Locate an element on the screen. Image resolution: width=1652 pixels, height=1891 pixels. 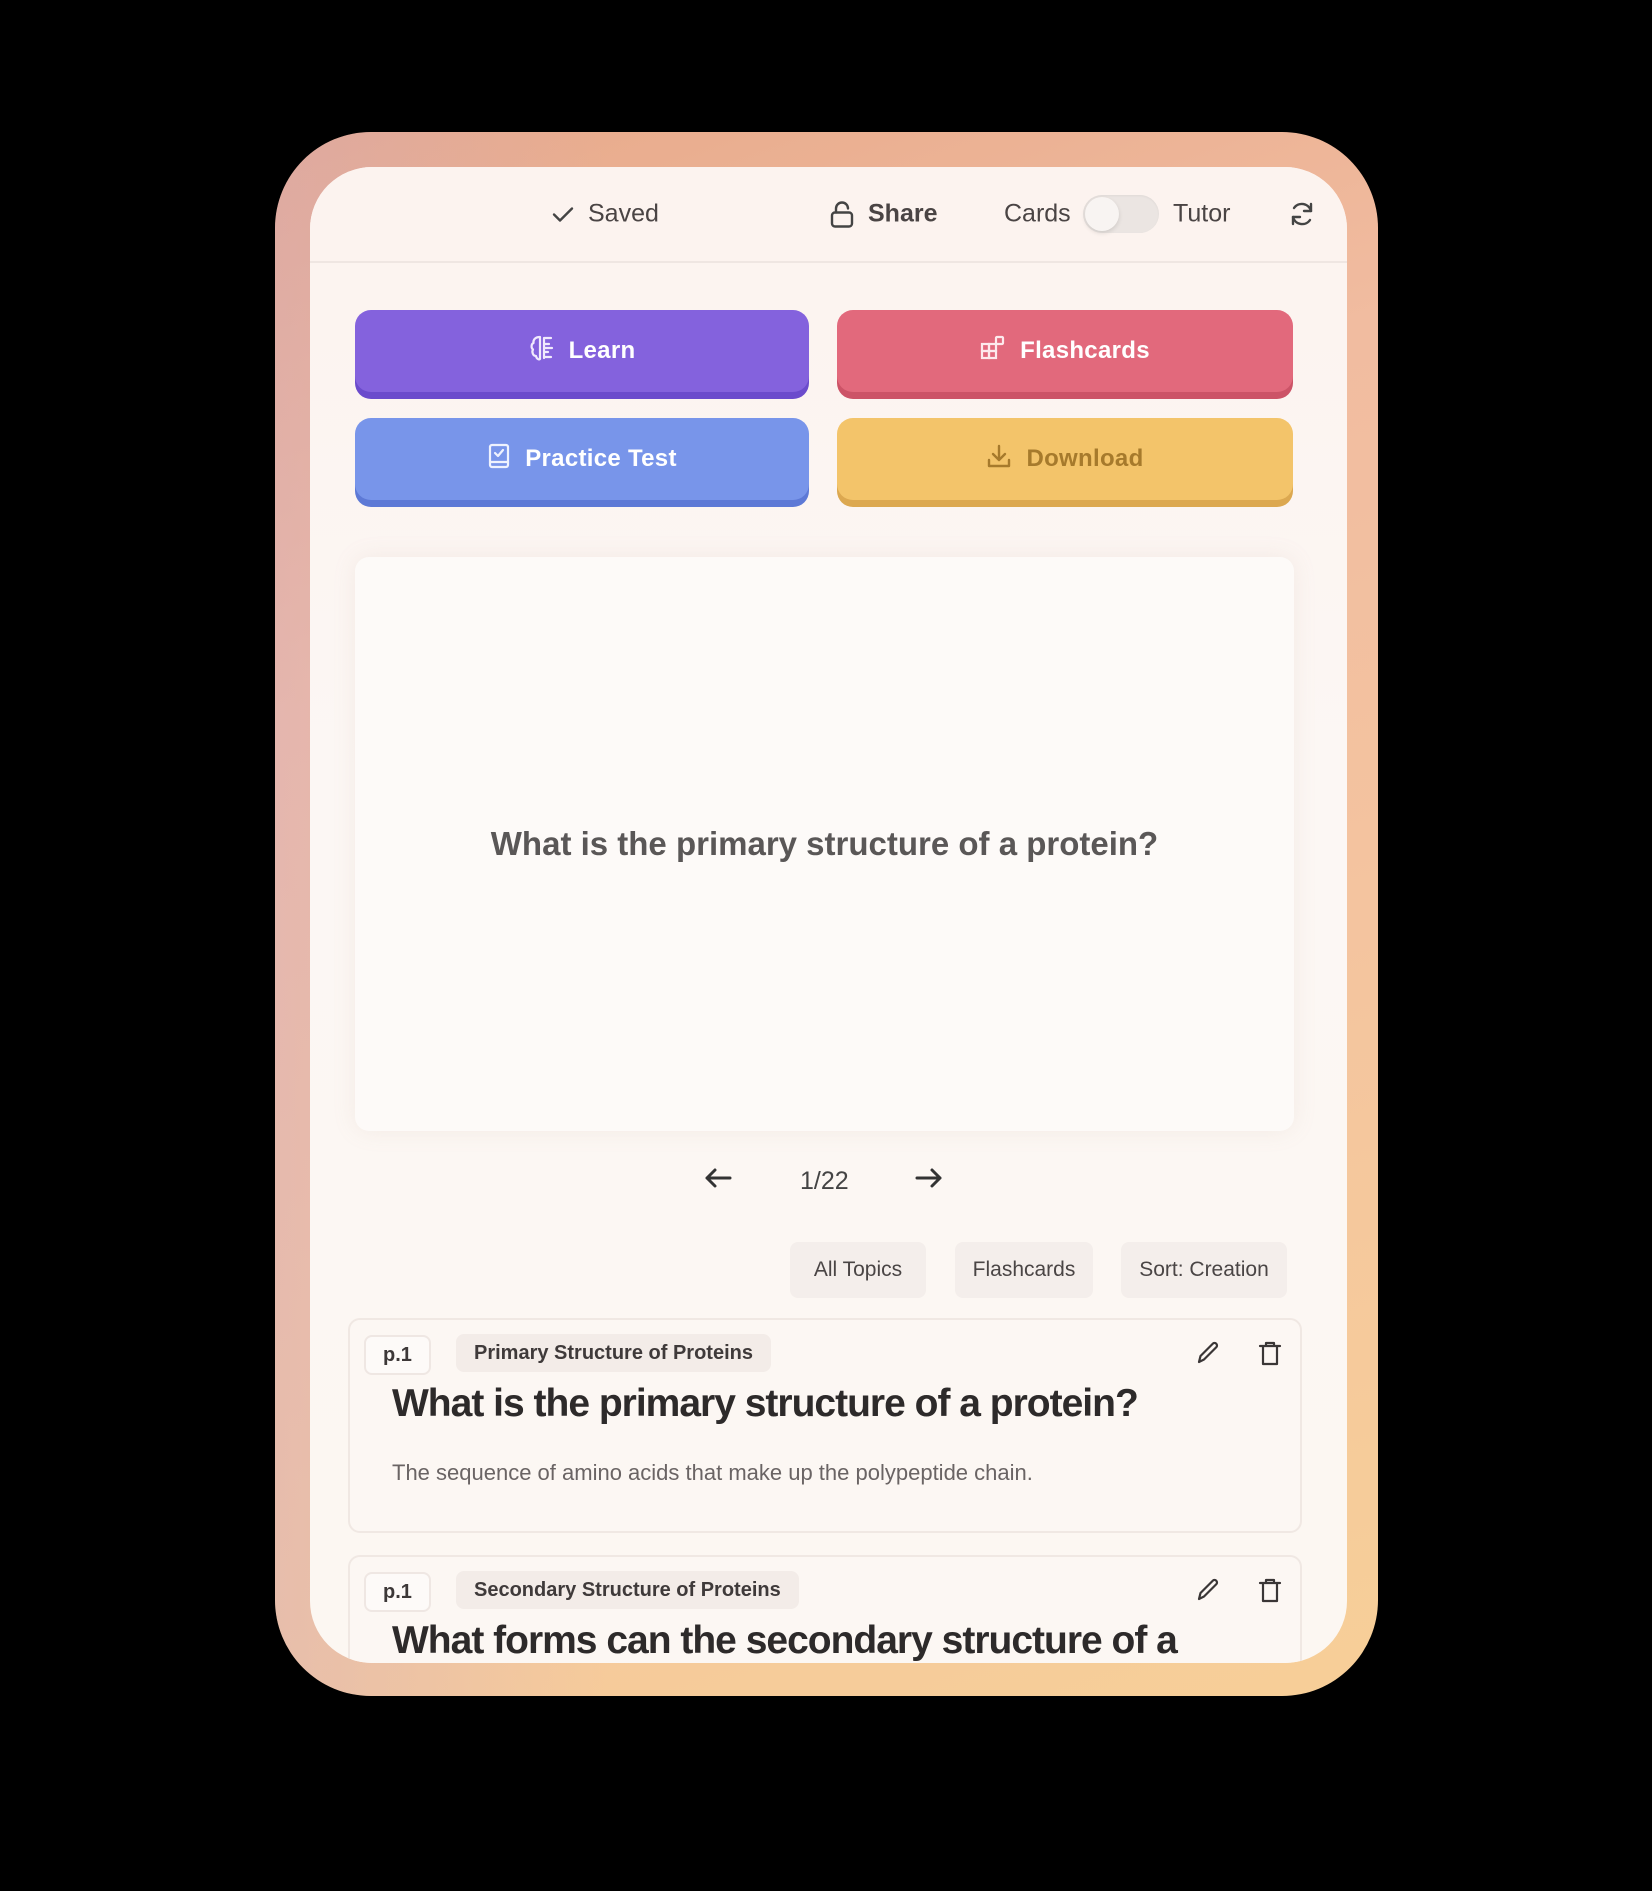
top-bar: Saved Share Cards Tutor is located at coordinates (828, 215).